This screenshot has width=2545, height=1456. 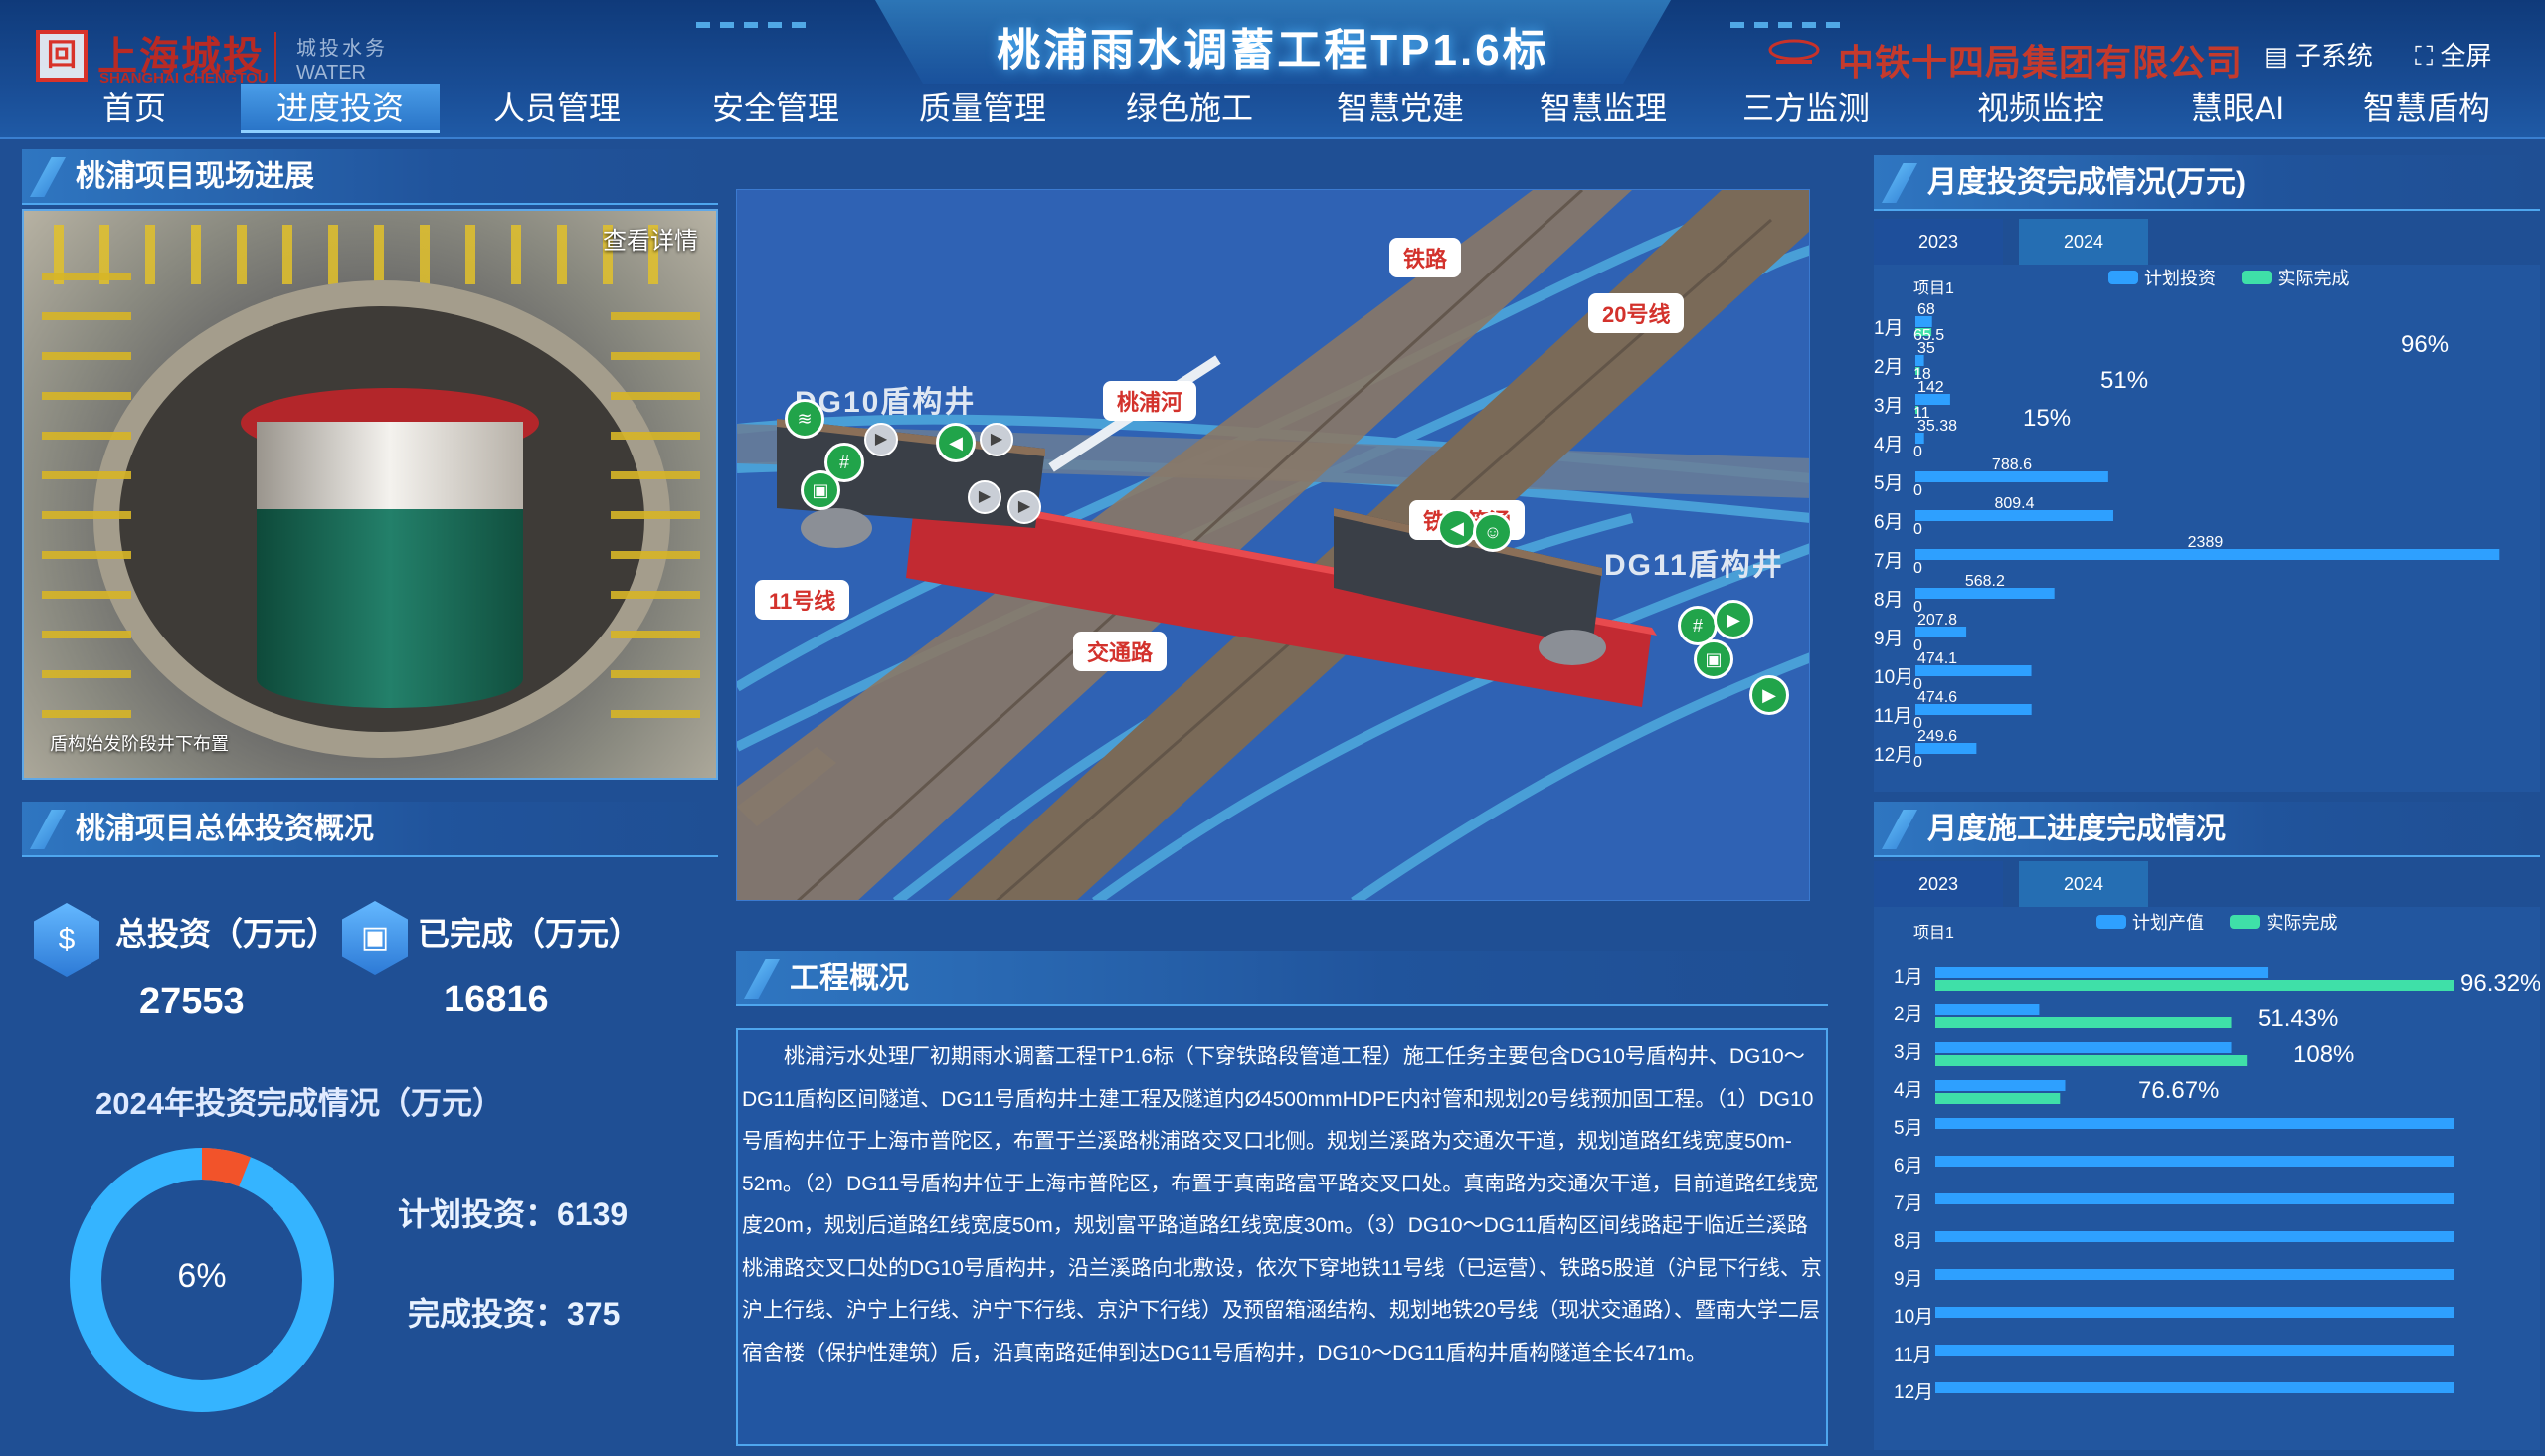 What do you see at coordinates (331, 73) in the screenshot?
I see `logo-water-en: WATER` at bounding box center [331, 73].